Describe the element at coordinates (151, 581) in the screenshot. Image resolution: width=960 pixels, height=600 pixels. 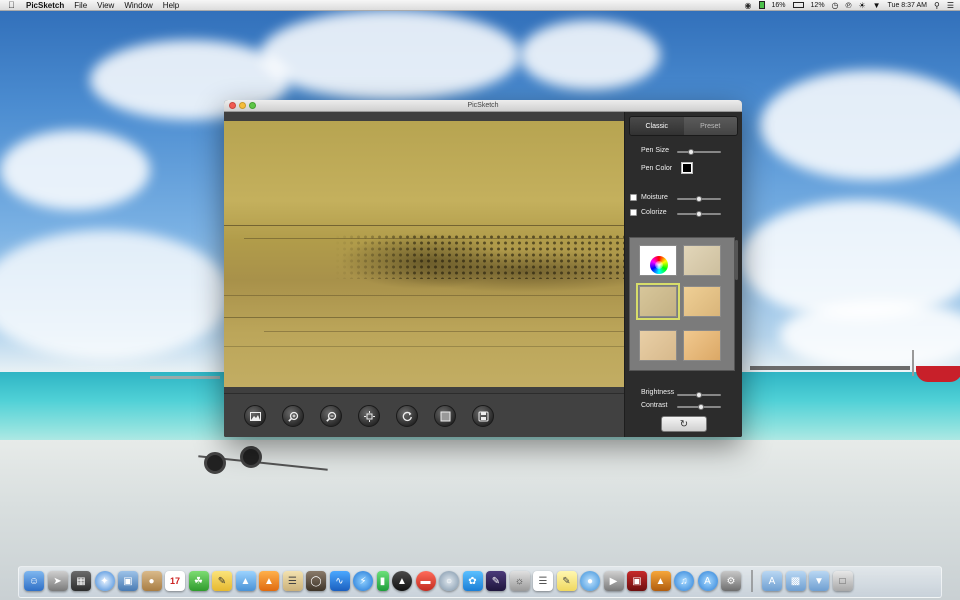
I see `contacts-icon: ●` at that location.